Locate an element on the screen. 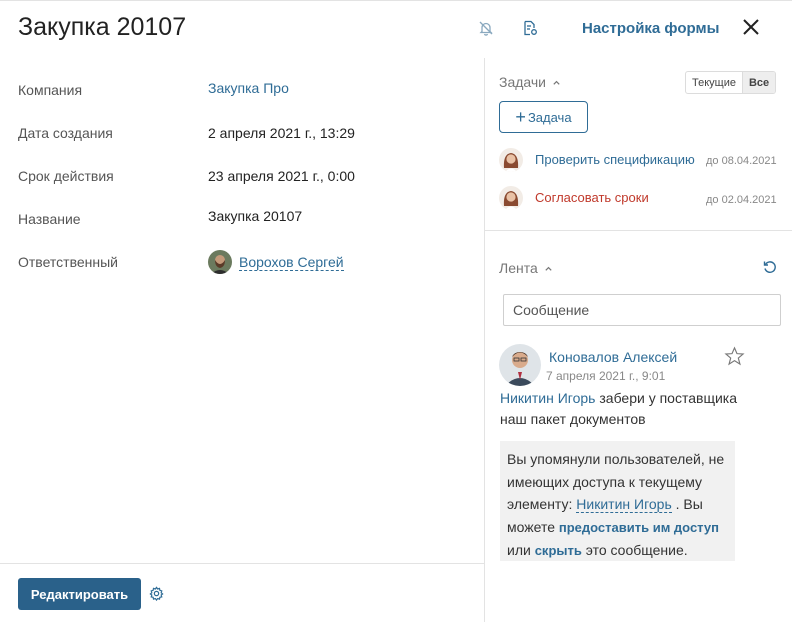  tasks-title: Задачи is located at coordinates (523, 82).